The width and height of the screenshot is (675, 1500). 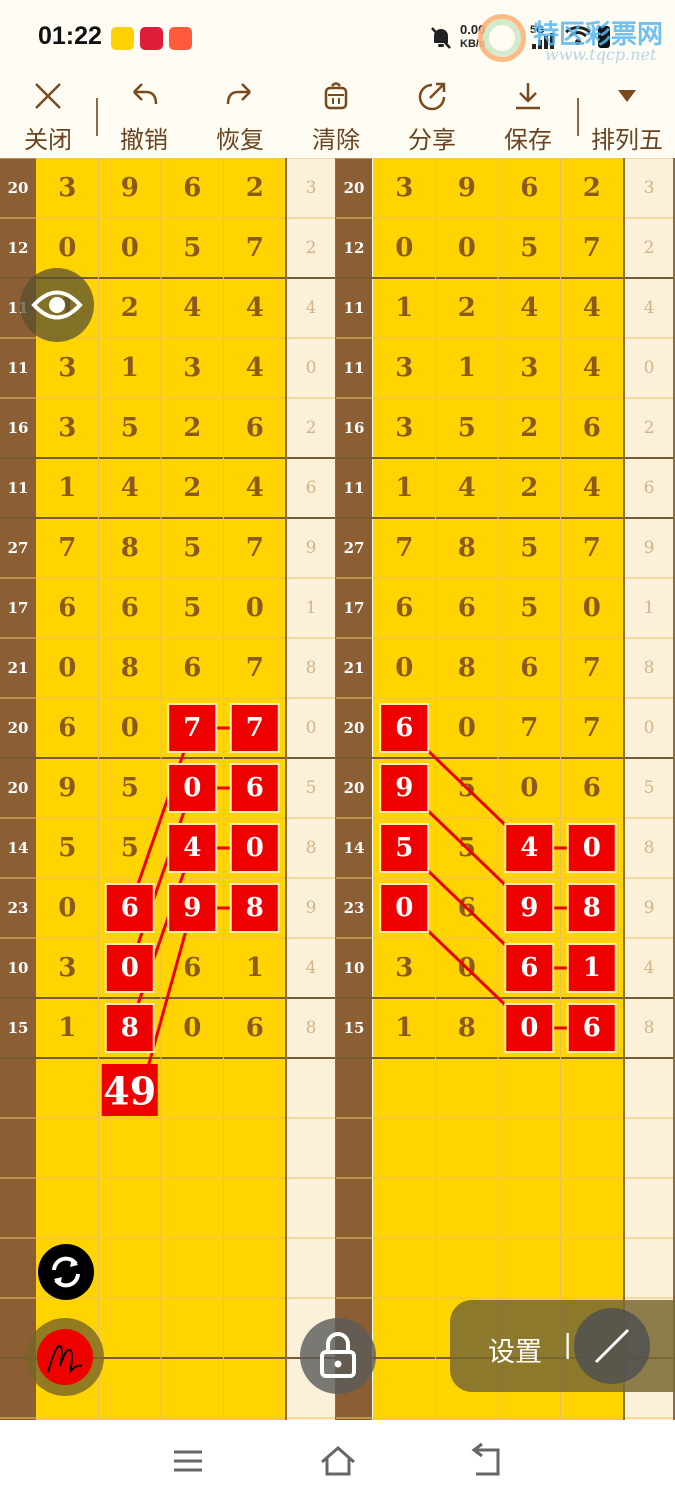 I want to click on pen-tool-button, so click(x=65, y=1357).